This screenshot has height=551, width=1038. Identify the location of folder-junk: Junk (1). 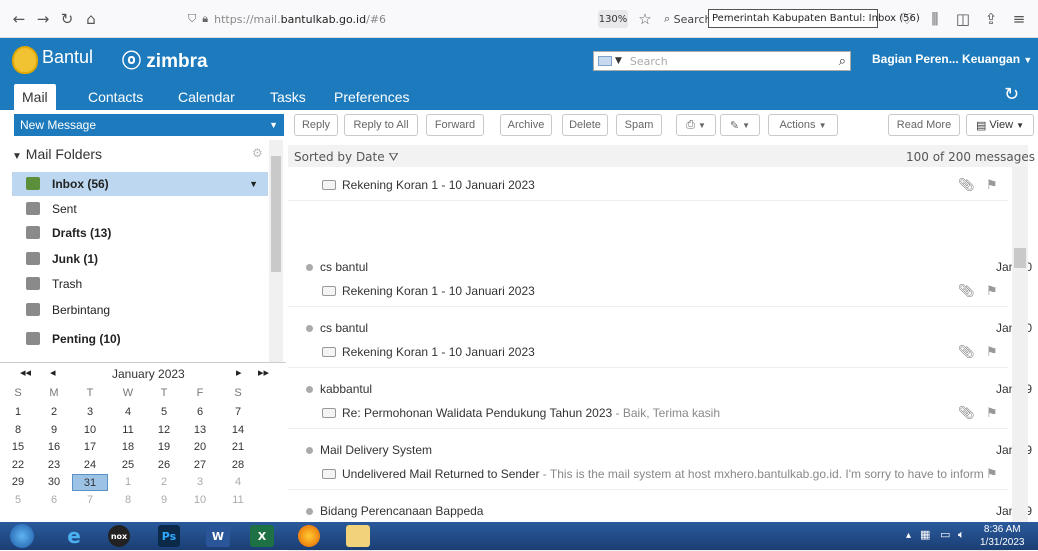
(140, 259).